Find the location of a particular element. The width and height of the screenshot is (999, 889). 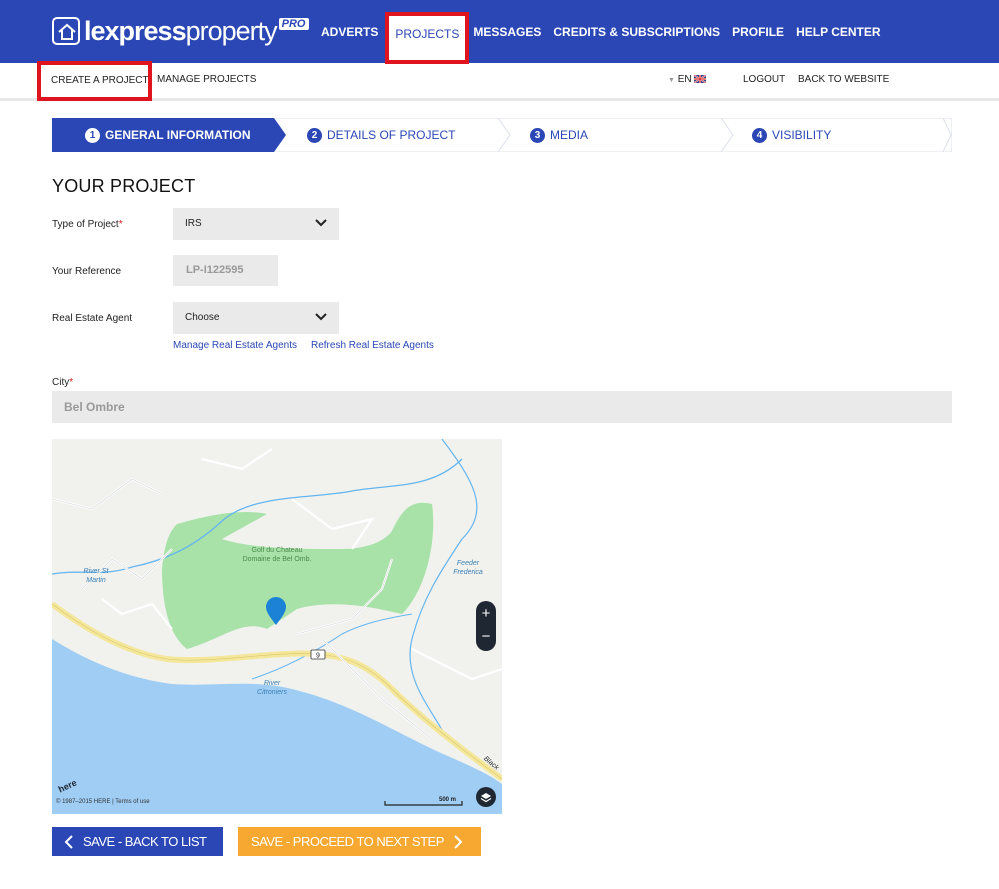

layers-icon is located at coordinates (486, 798).